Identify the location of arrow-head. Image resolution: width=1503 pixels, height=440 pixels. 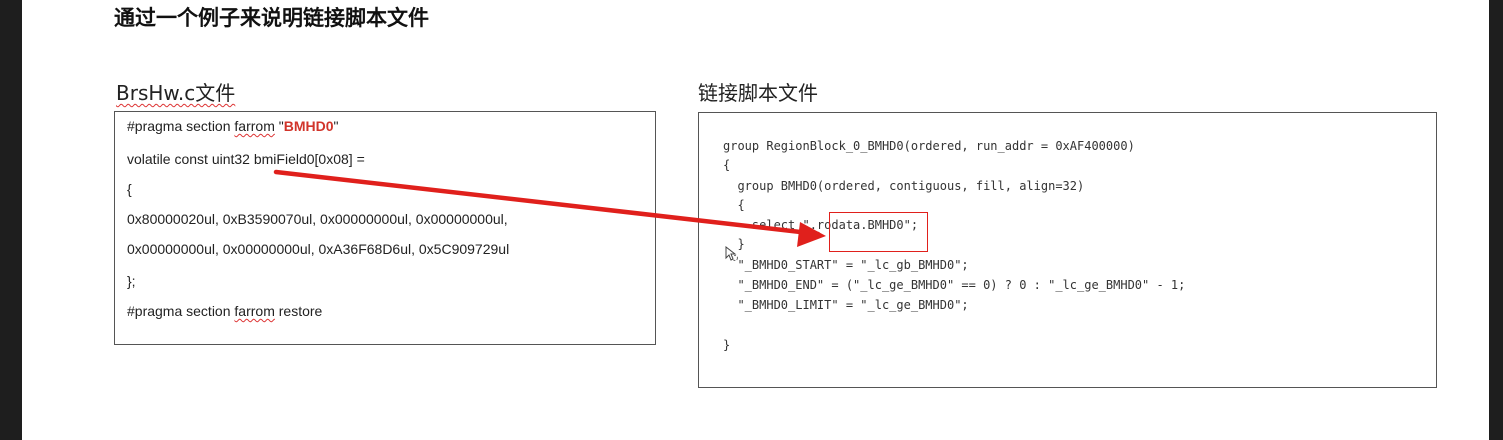
(811, 234).